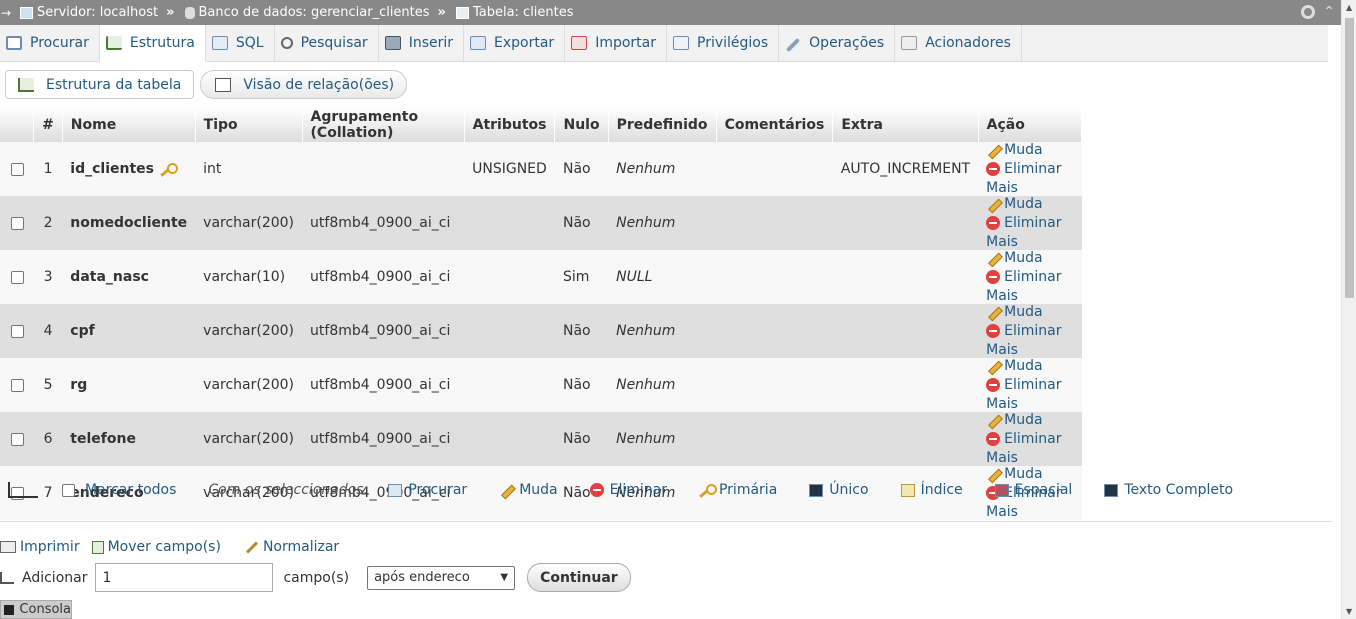 Image resolution: width=1356 pixels, height=619 pixels. What do you see at coordinates (1348, 309) in the screenshot?
I see `vertical-scrollbar: ▲ ▼` at bounding box center [1348, 309].